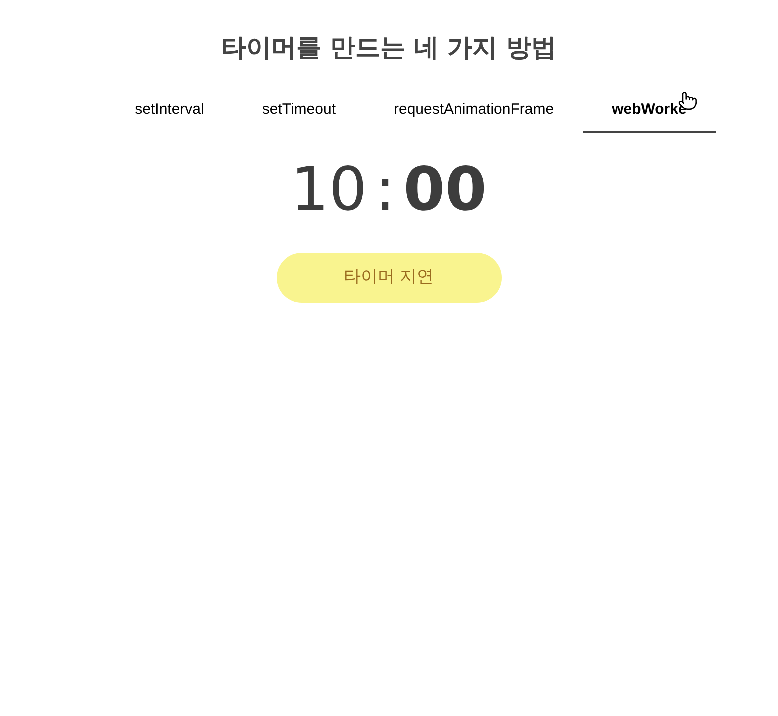 Image resolution: width=778 pixels, height=716 pixels. I want to click on timer-seconds: 00, so click(446, 190).